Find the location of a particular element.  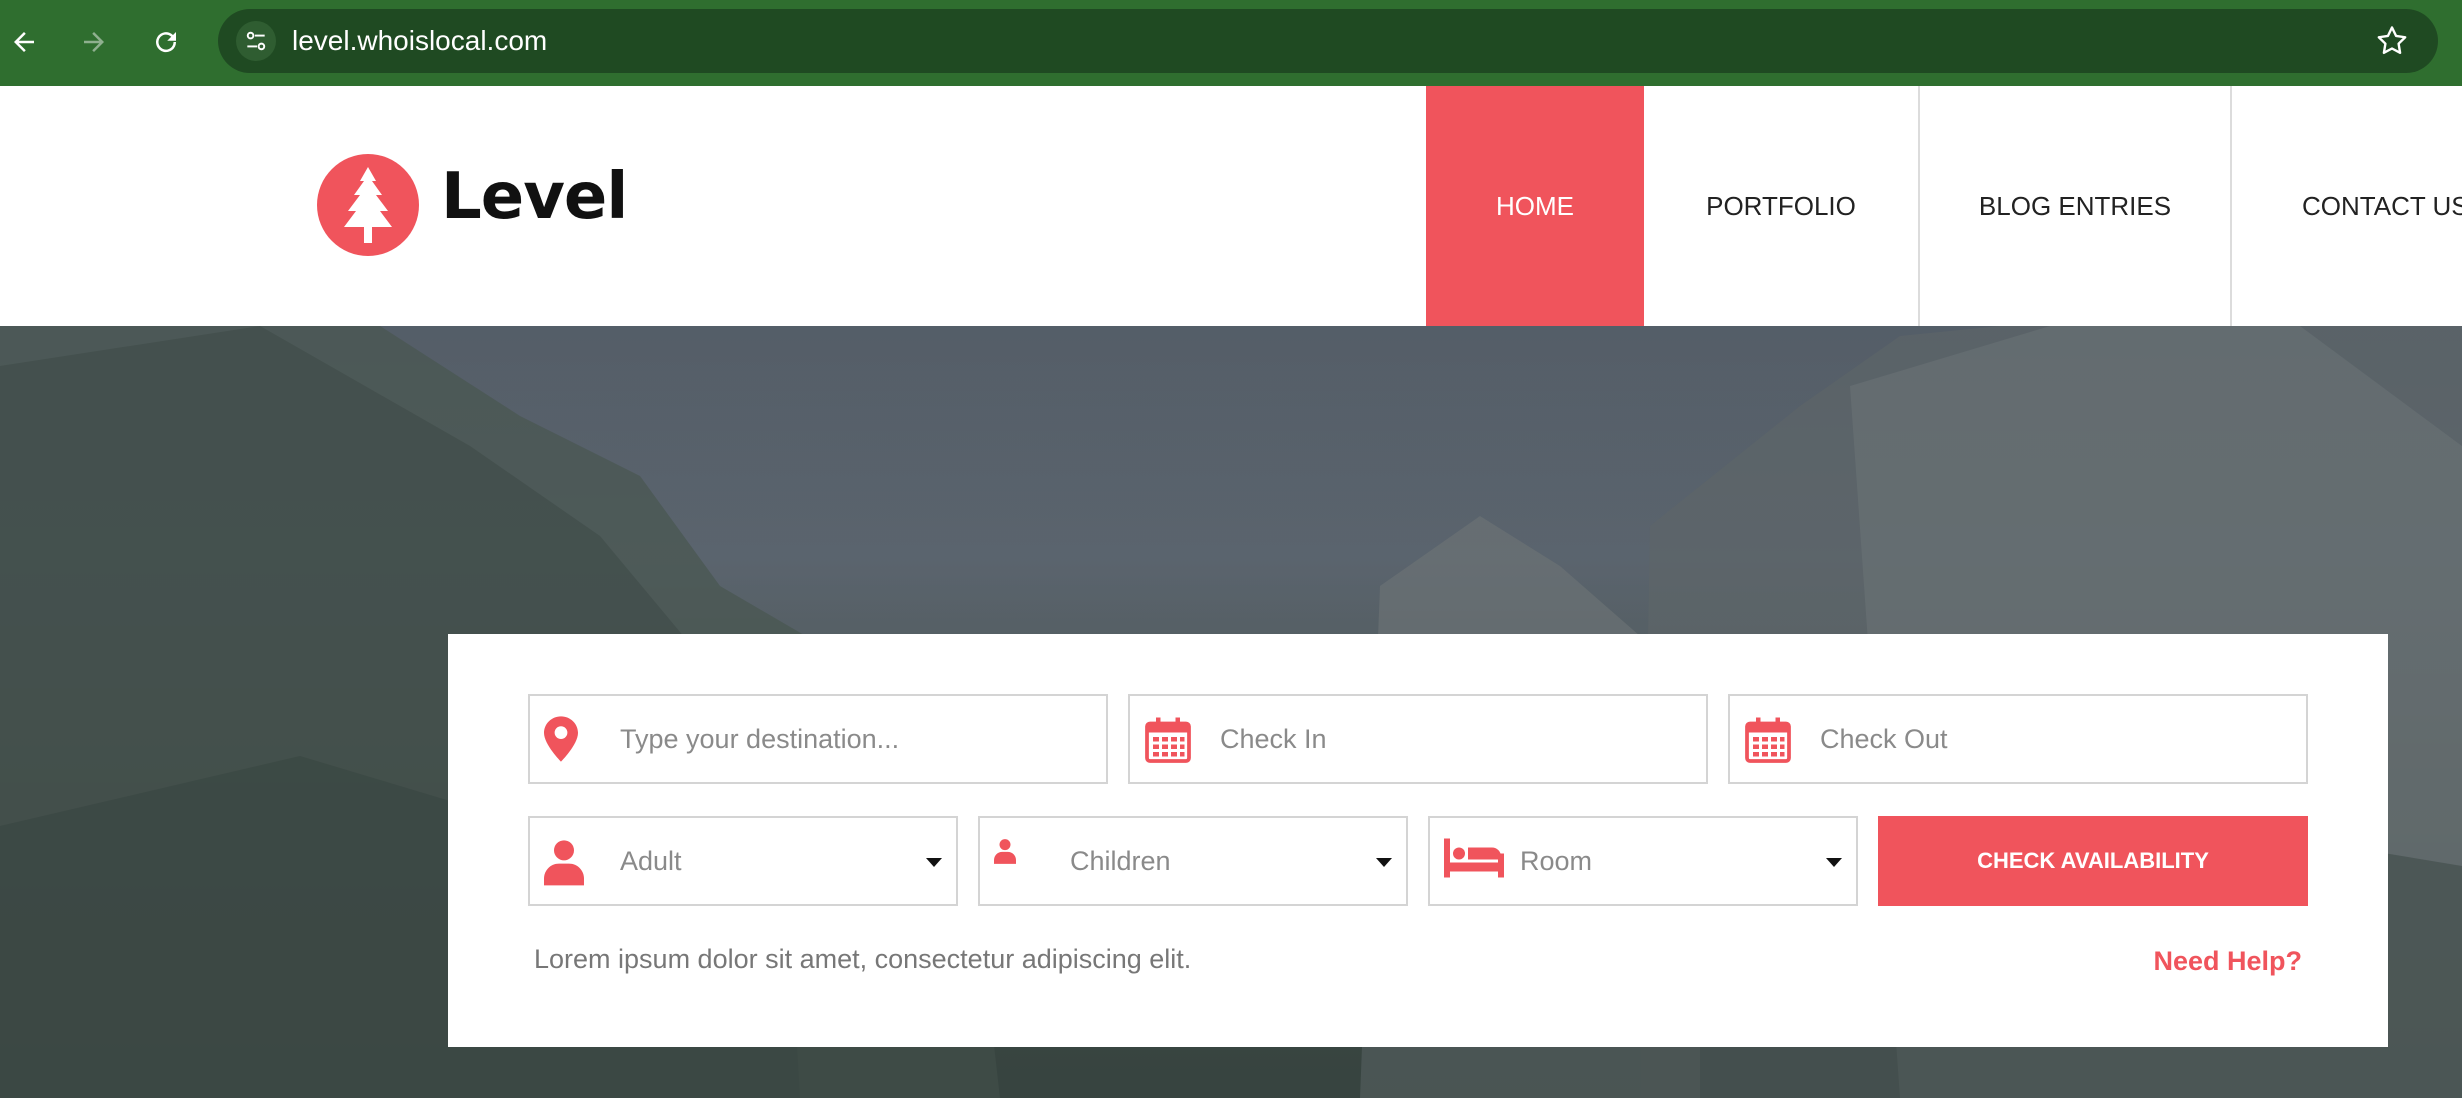

back-arrow-icon is located at coordinates (24, 42).